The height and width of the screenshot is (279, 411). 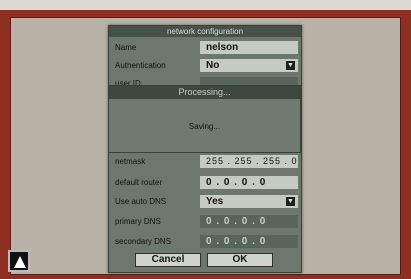 I want to click on authentication-label: Authentication, so click(x=140, y=65).